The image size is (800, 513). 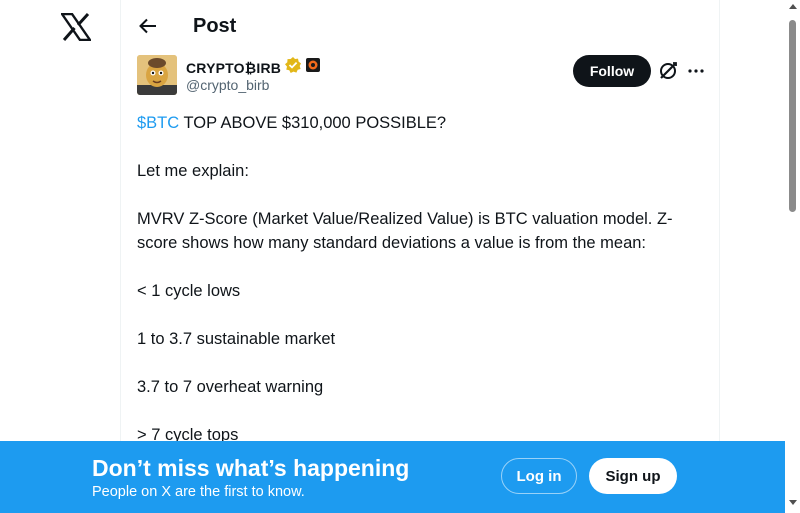 I want to click on more-dots-icon, so click(x=696, y=71).